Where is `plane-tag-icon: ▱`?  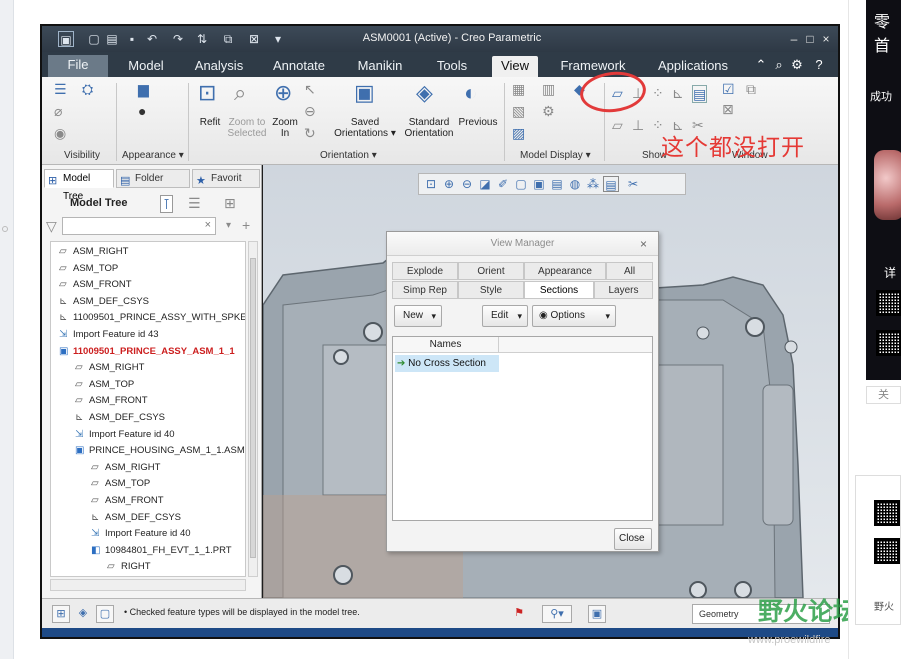
plane-tag-icon: ▱ is located at coordinates (617, 125).